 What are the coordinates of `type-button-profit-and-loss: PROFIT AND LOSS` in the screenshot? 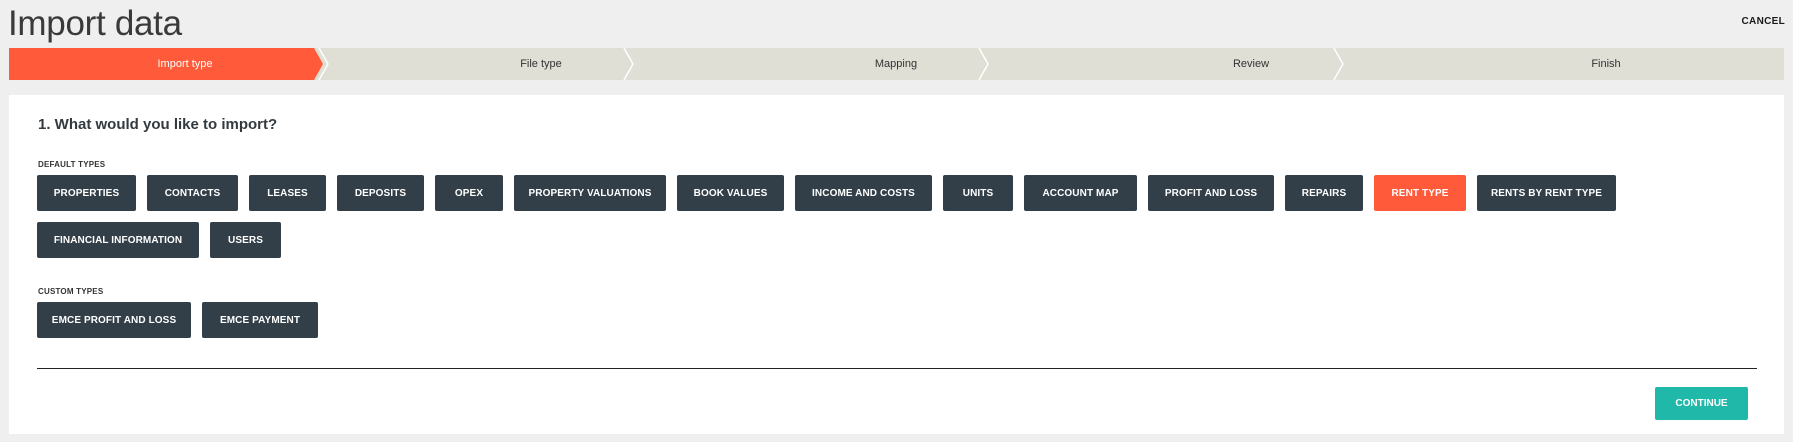 It's located at (1211, 193).